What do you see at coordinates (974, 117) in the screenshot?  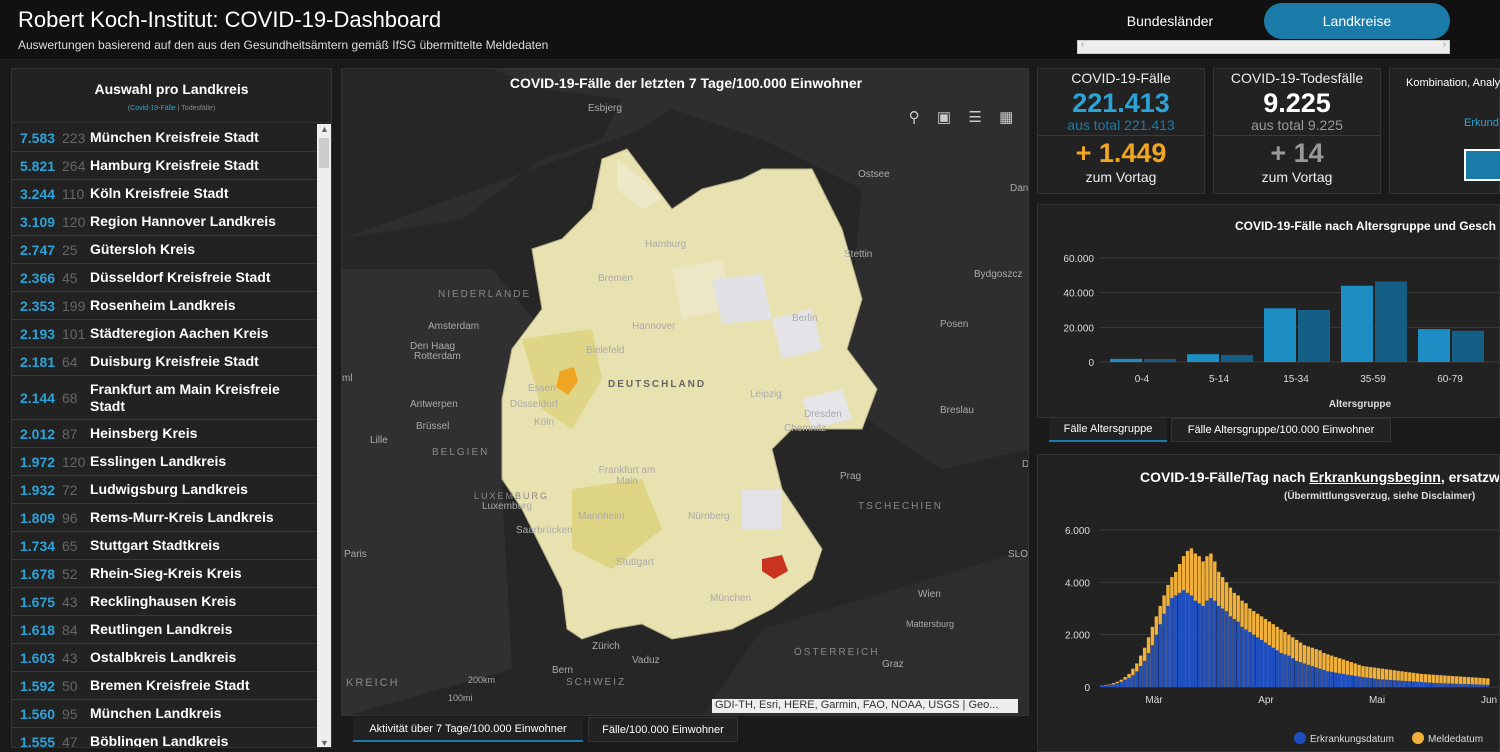 I see `list-icon: ☰` at bounding box center [974, 117].